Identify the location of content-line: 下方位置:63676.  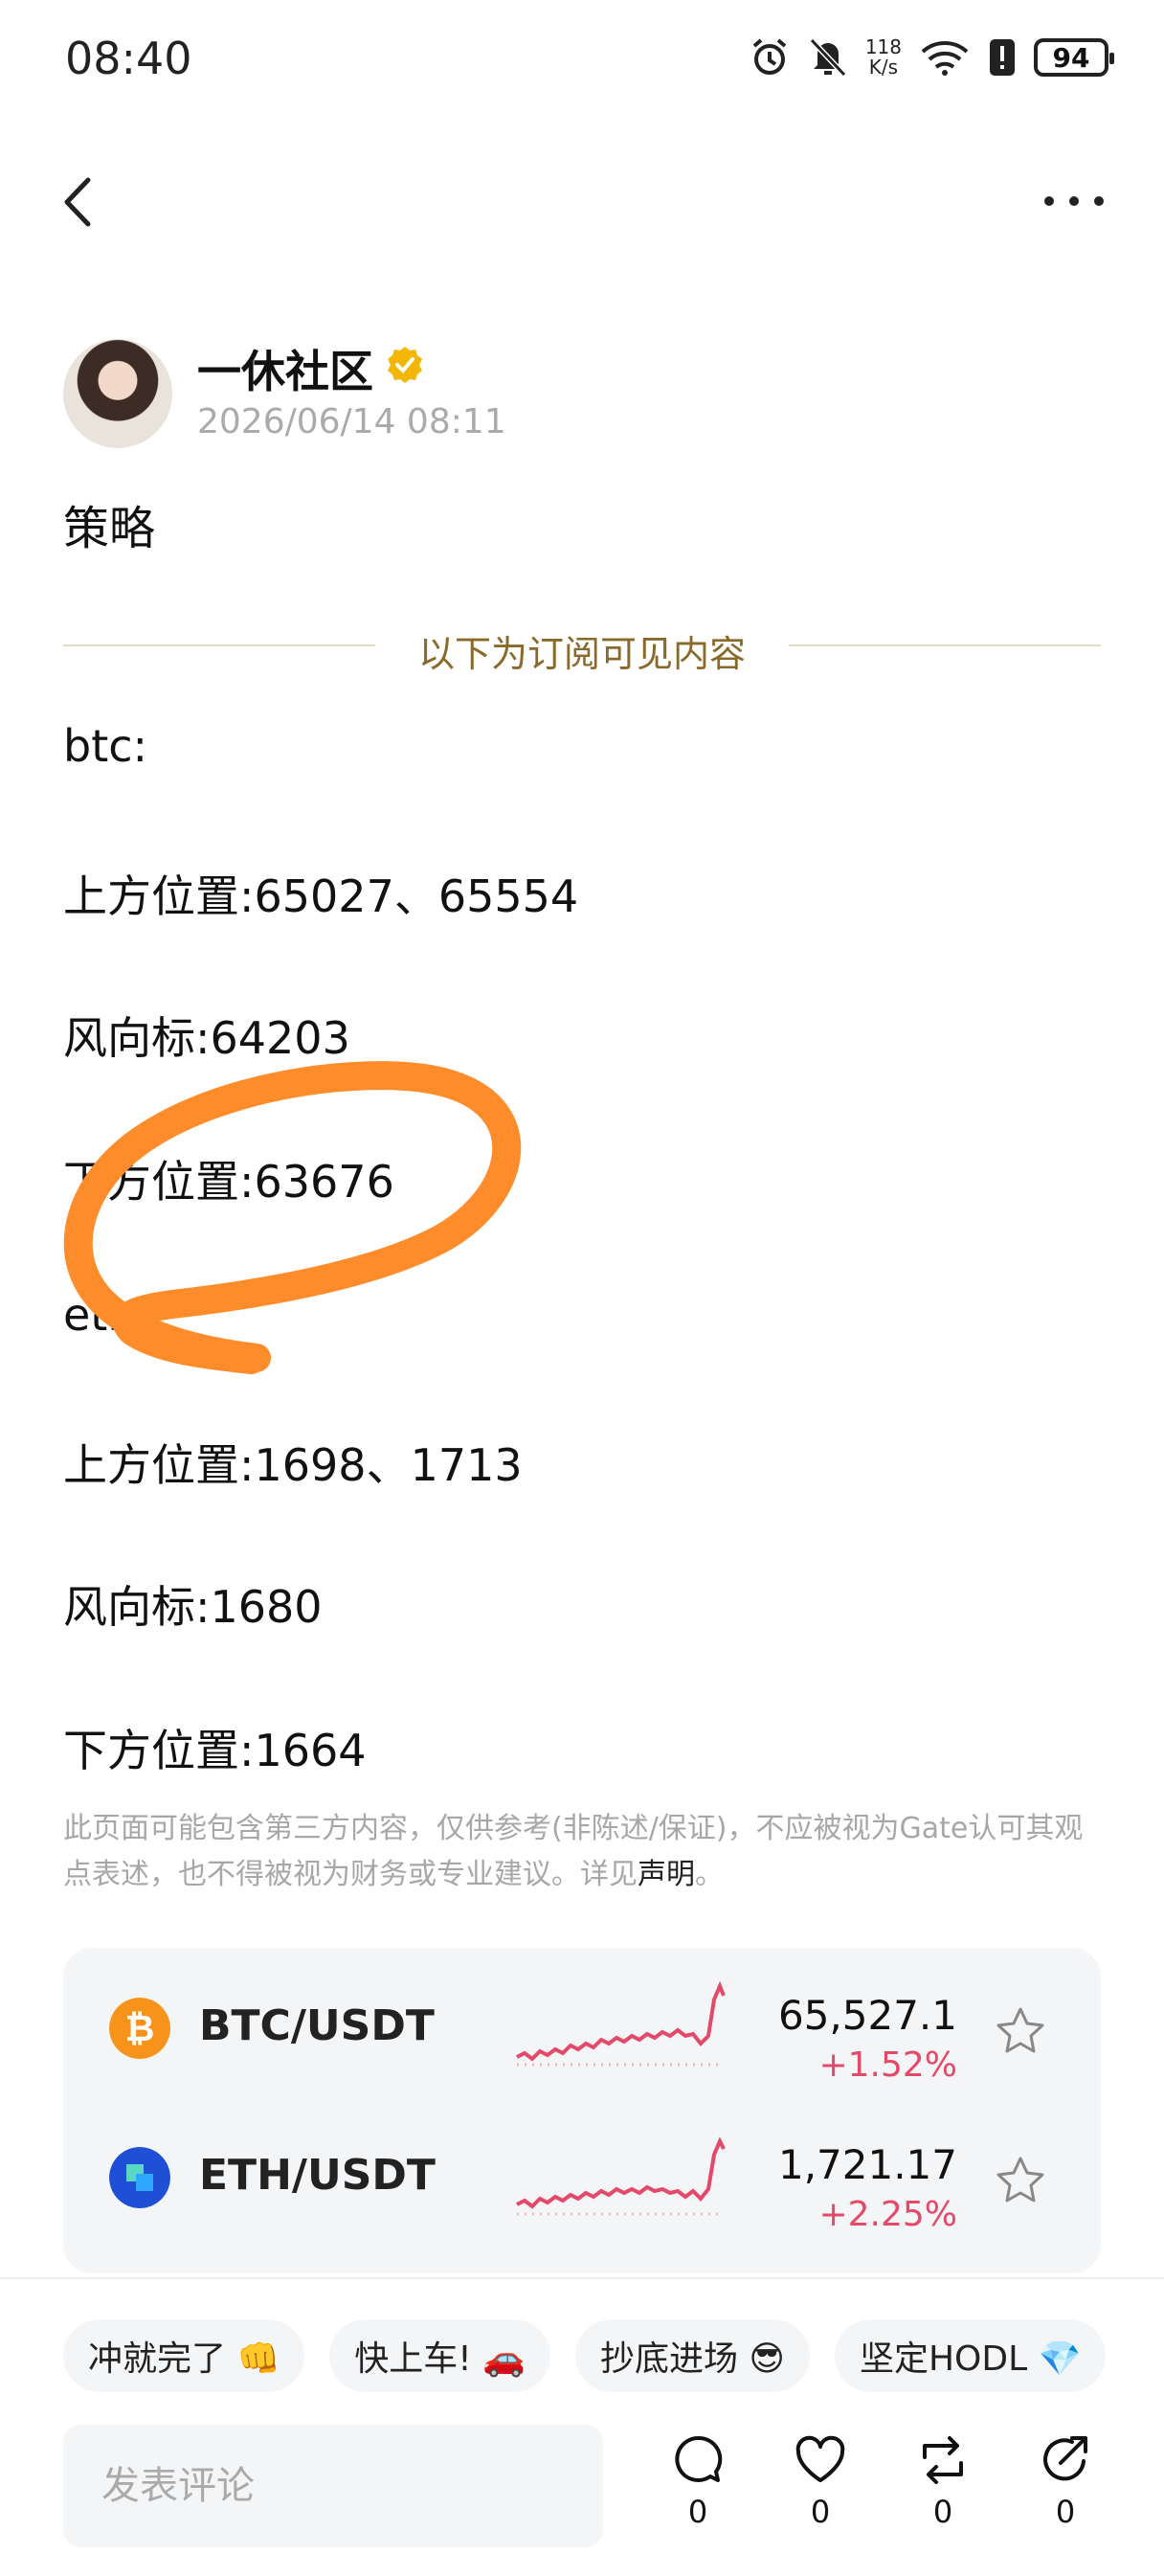
(228, 1182).